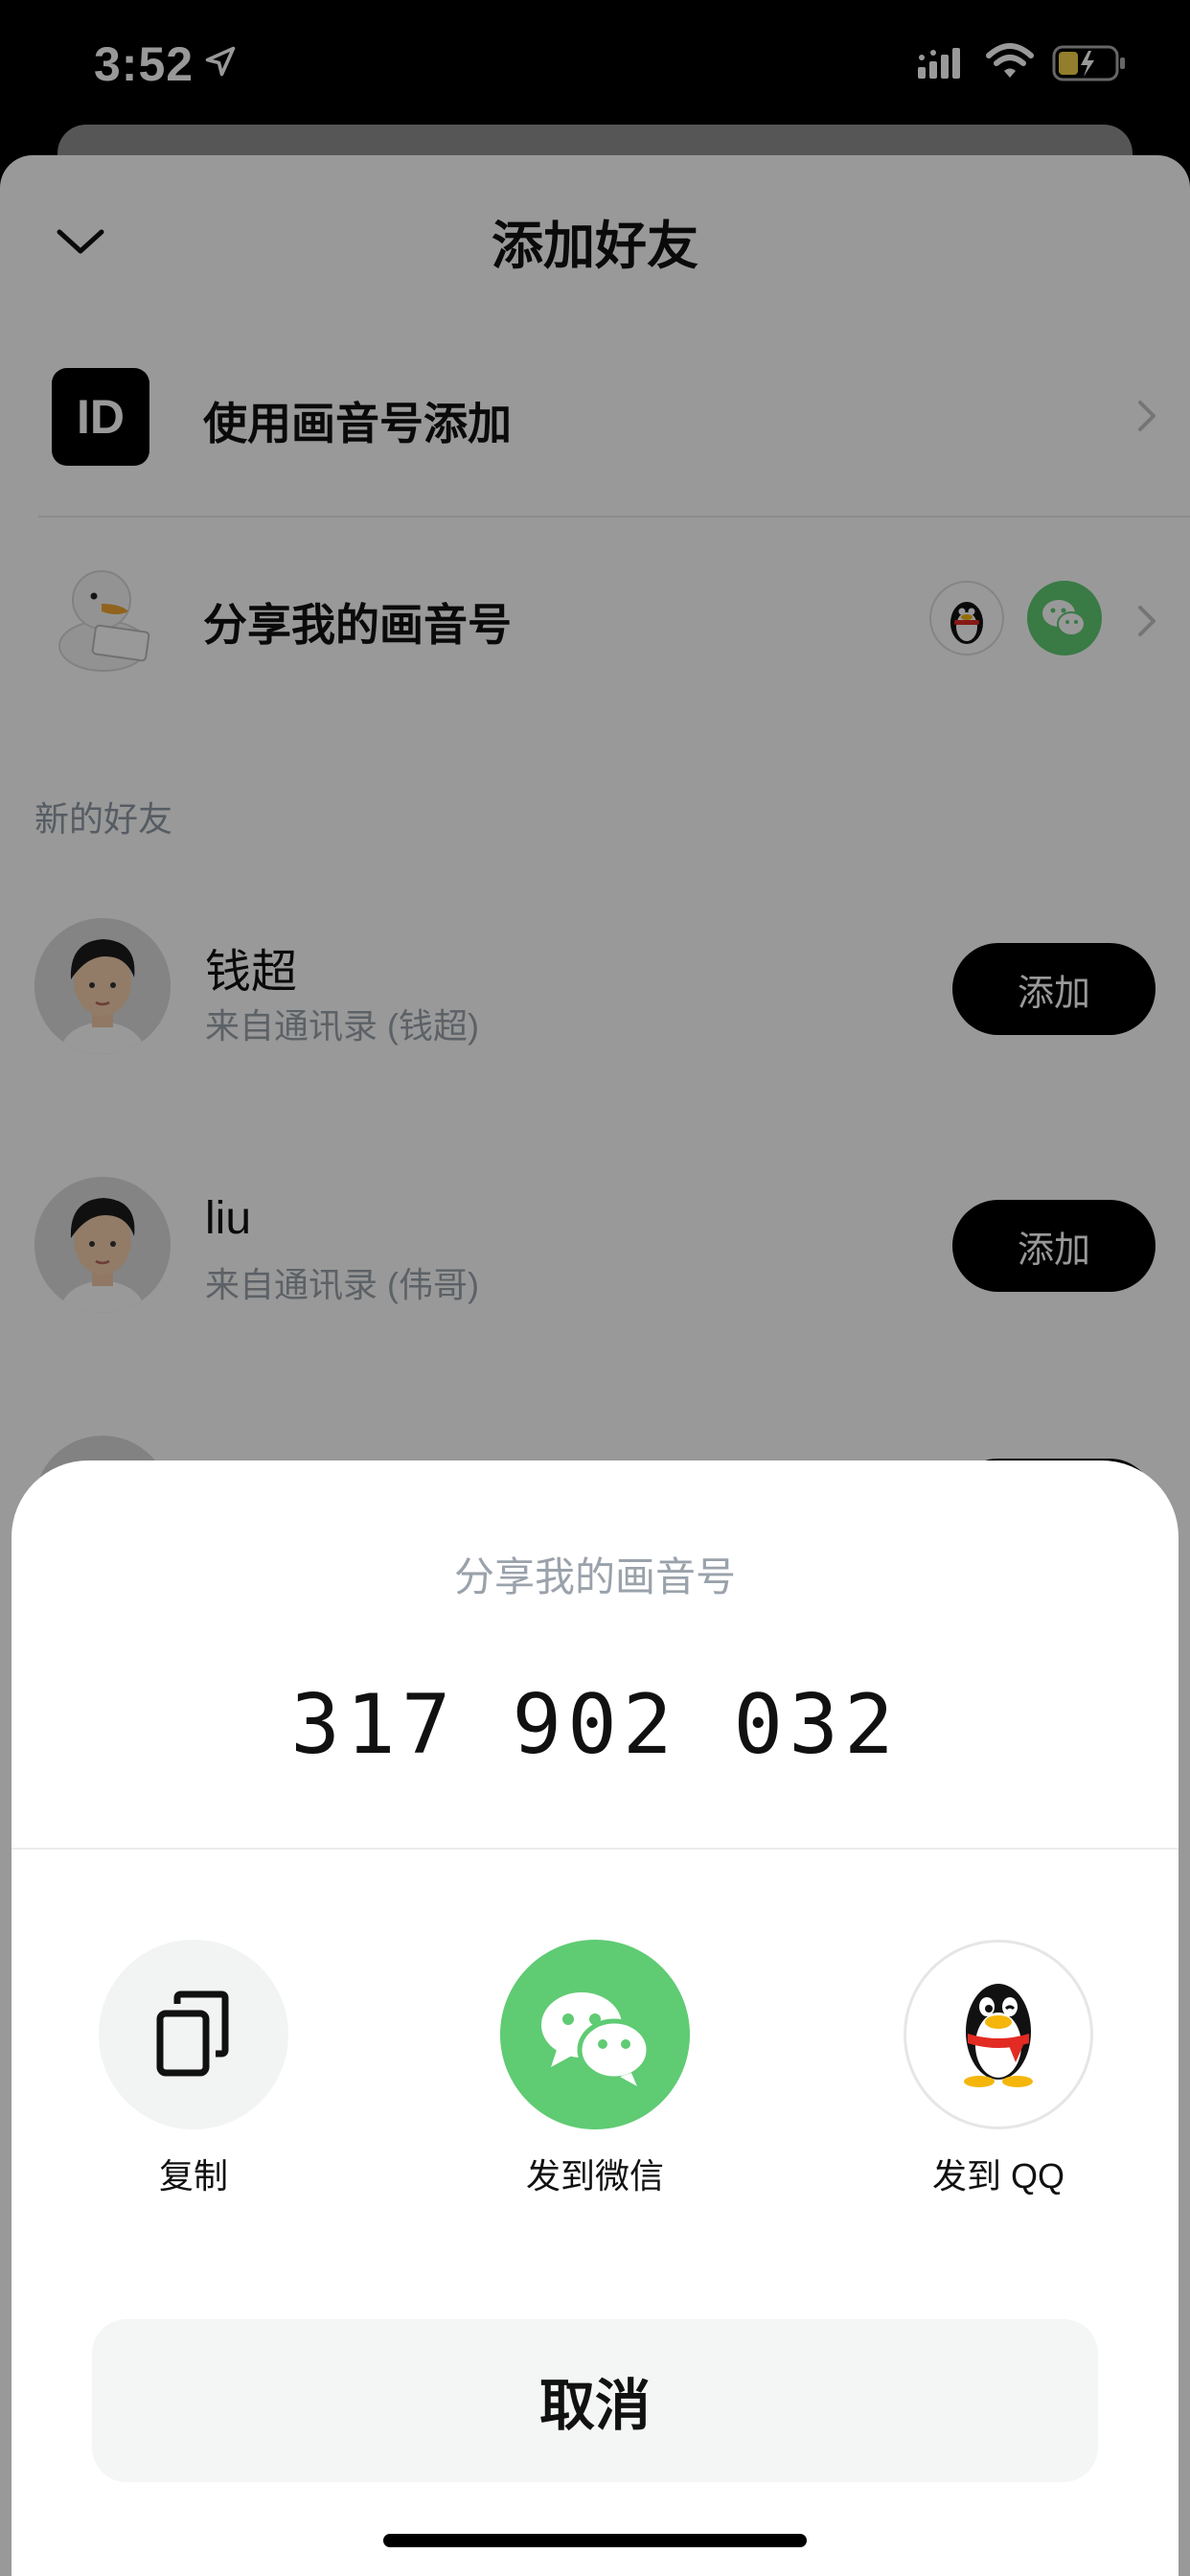 The height and width of the screenshot is (2576, 1190). I want to click on qq-label: 发到 QQ, so click(998, 2176).